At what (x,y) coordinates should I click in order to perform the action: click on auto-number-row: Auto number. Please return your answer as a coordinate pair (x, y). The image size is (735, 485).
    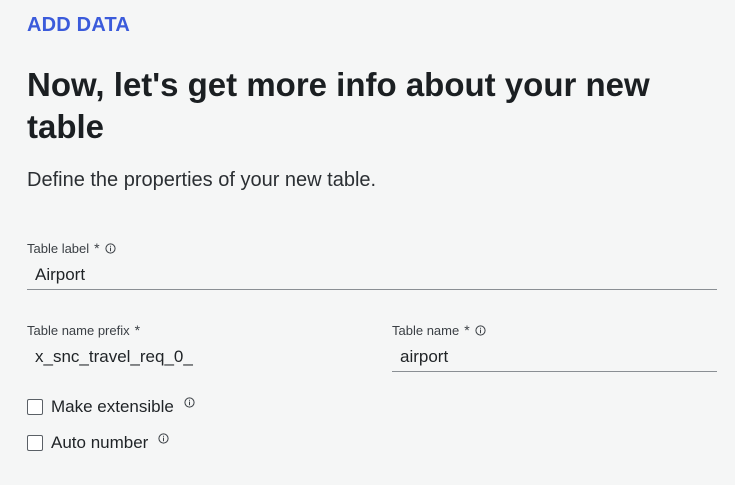
    Looking at the image, I should click on (98, 443).